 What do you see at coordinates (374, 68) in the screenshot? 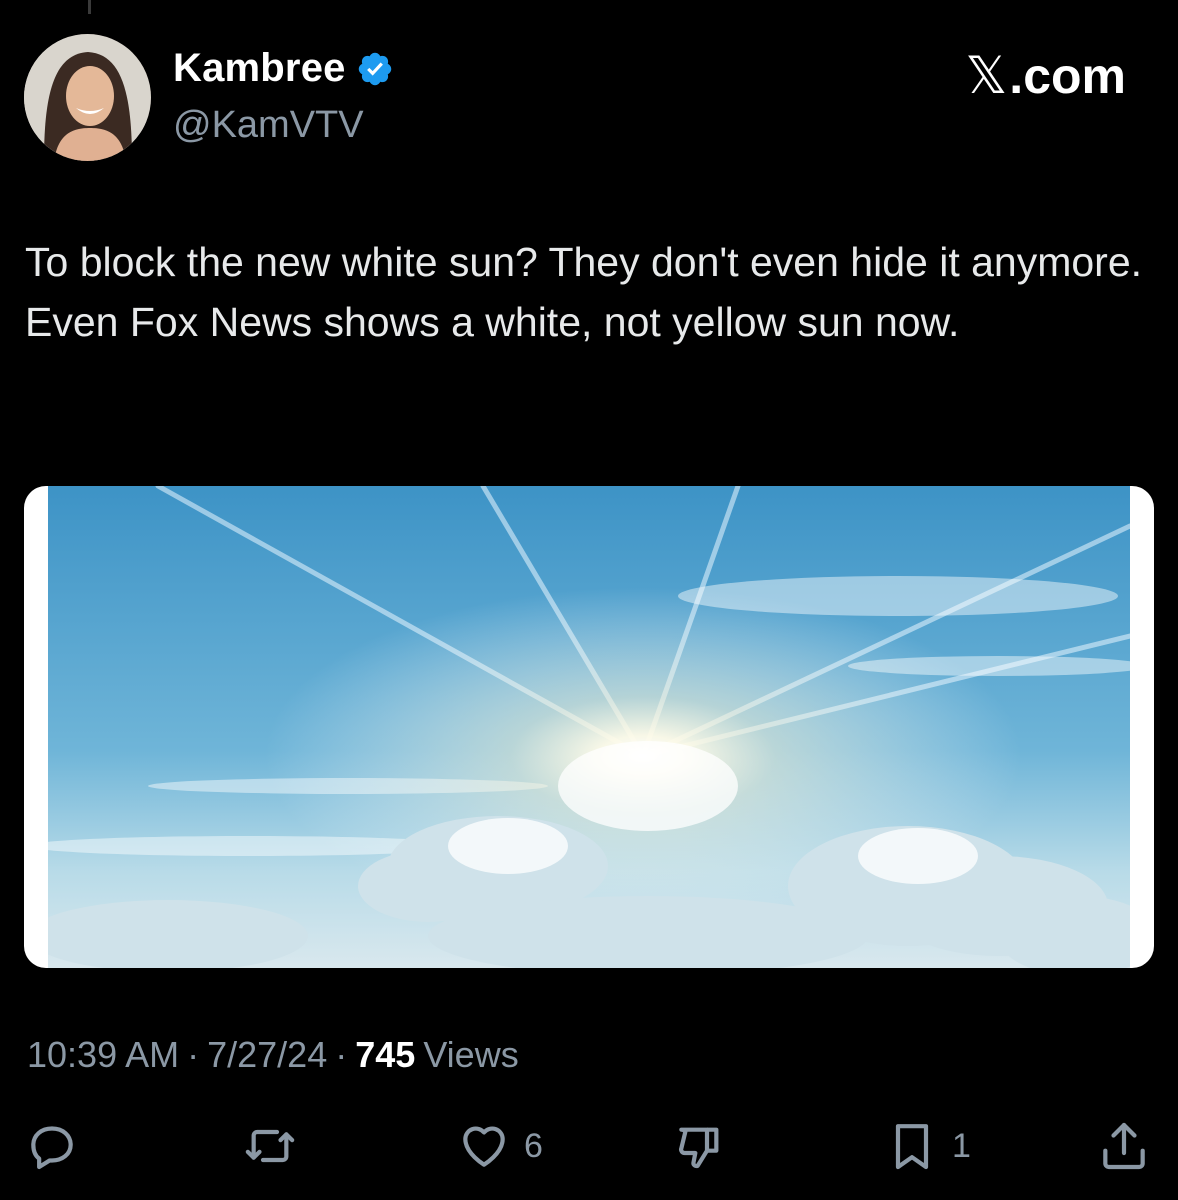
I see `verified-badge-icon` at bounding box center [374, 68].